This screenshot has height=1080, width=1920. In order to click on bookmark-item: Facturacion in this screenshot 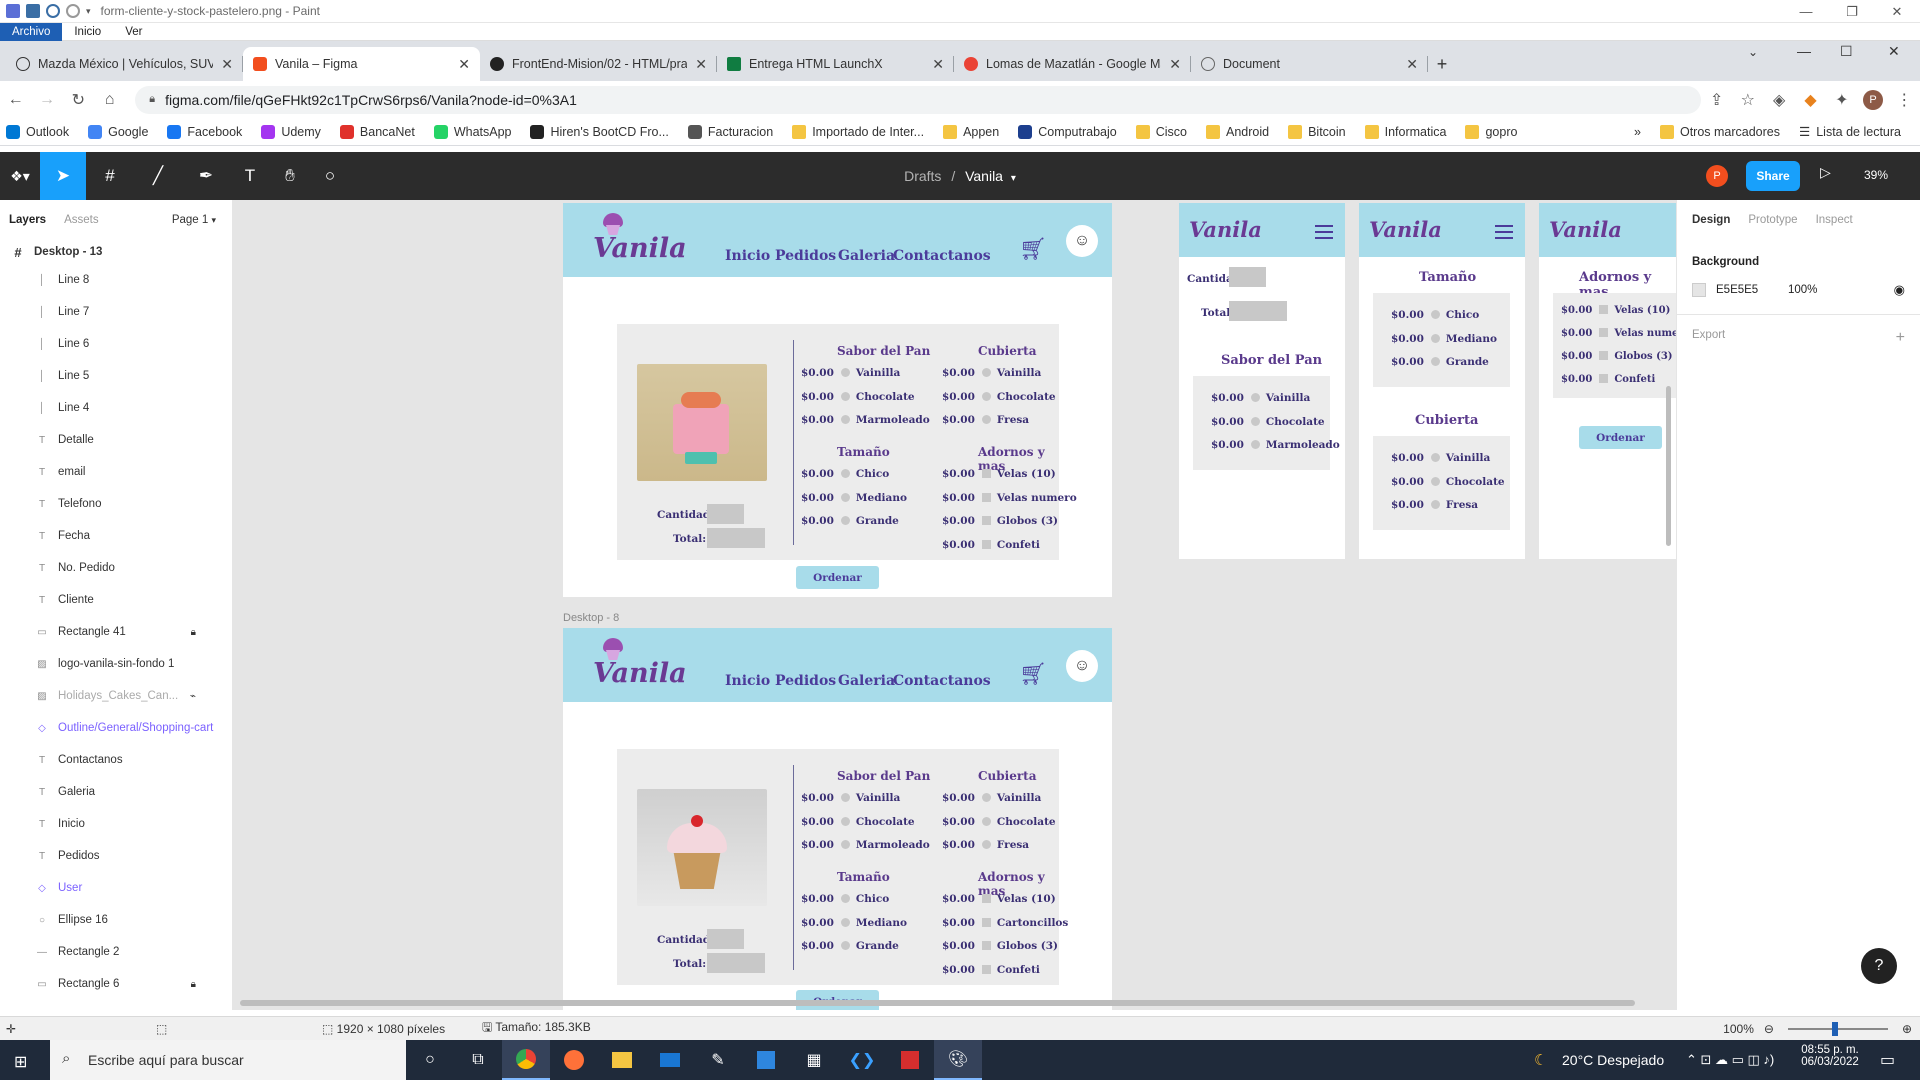, I will do `click(730, 131)`.